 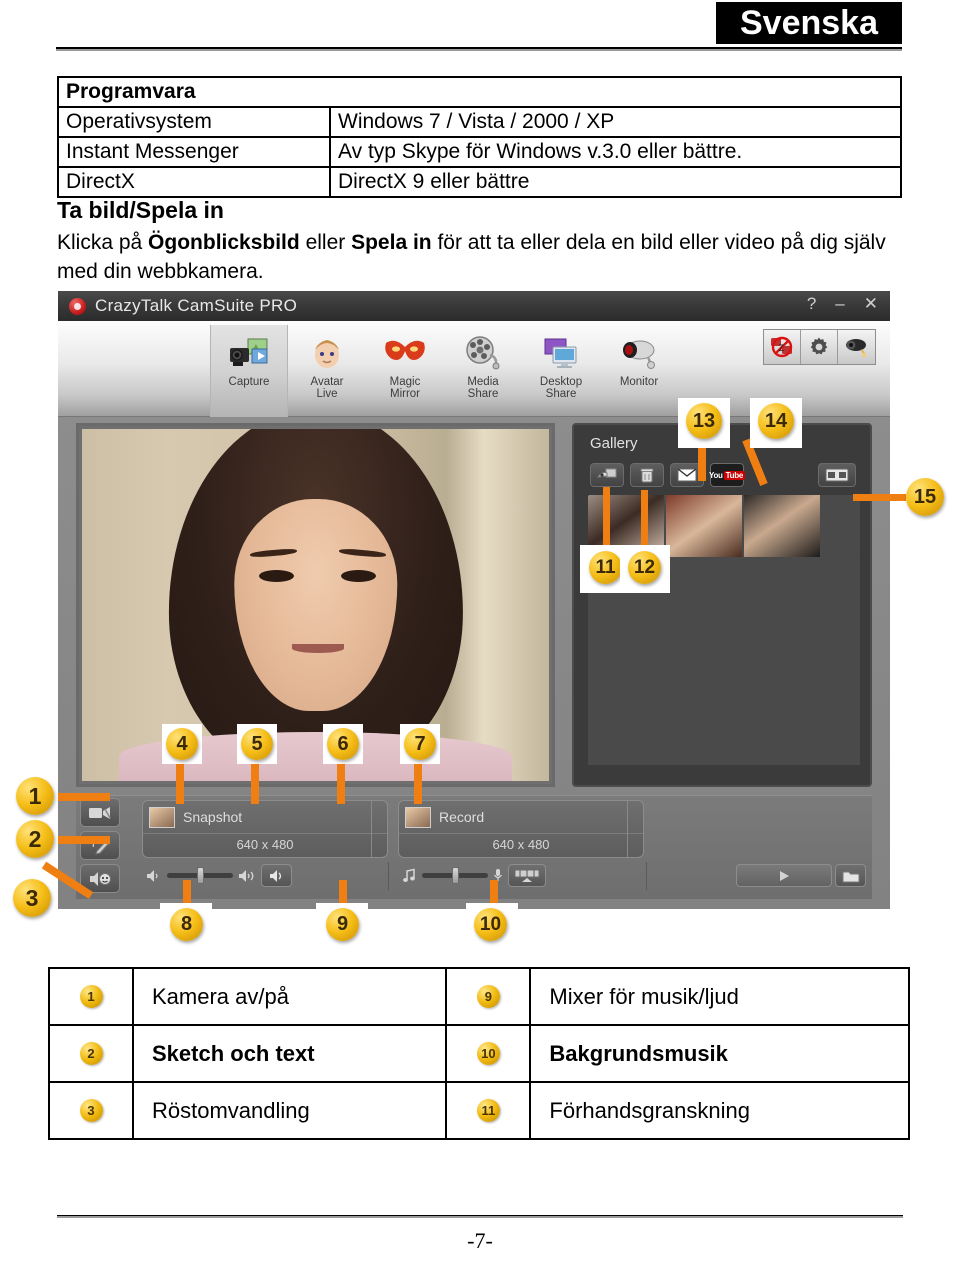 What do you see at coordinates (103, 242) in the screenshot?
I see `paragraph-part-1: Klicka på` at bounding box center [103, 242].